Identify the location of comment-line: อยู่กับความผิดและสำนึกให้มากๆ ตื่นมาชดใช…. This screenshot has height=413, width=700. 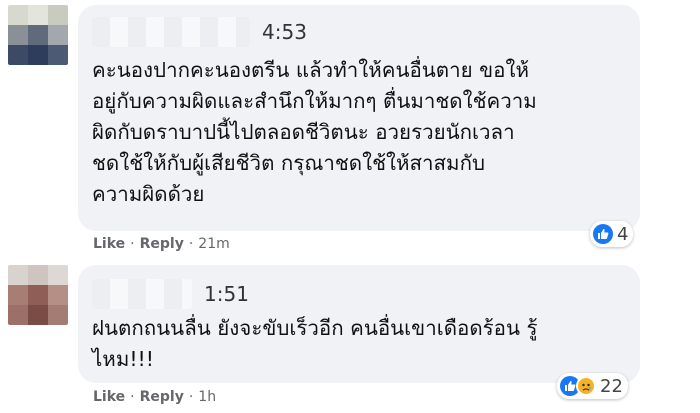
(314, 101).